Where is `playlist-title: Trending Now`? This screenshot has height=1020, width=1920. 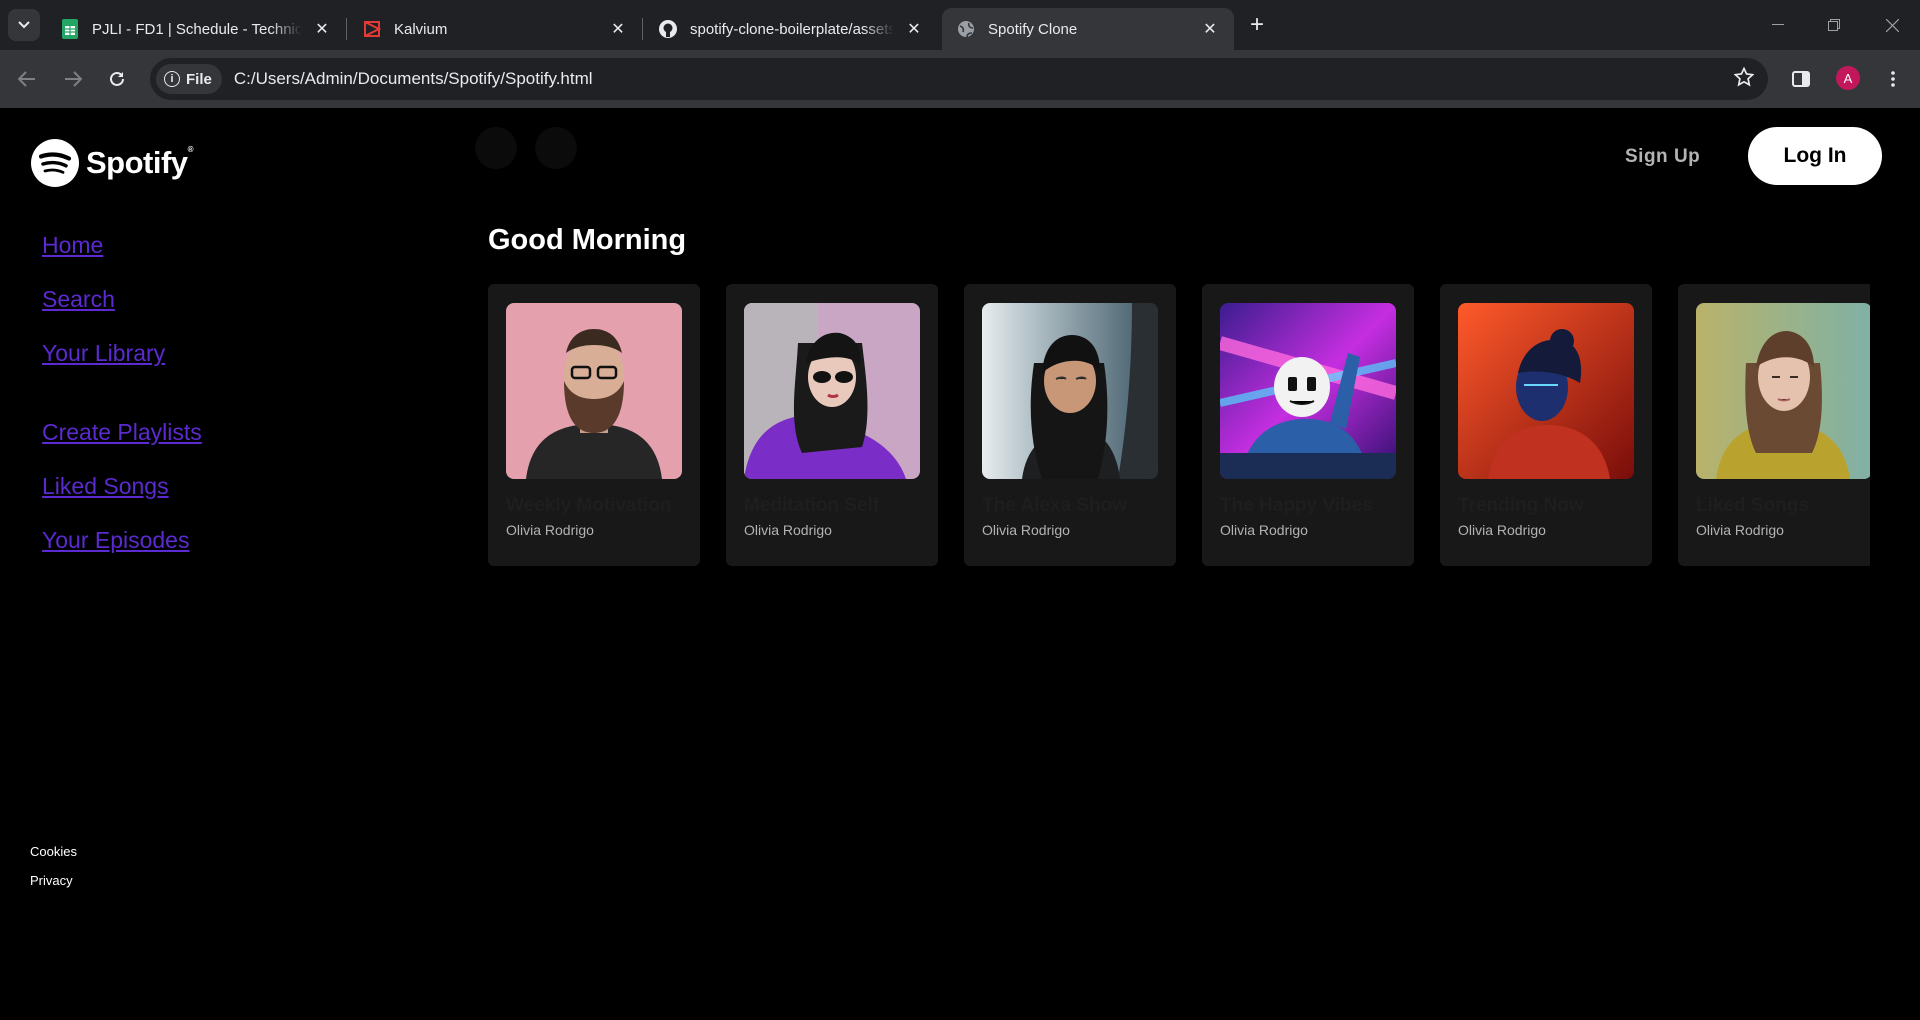
playlist-title: Trending Now is located at coordinates (1521, 505).